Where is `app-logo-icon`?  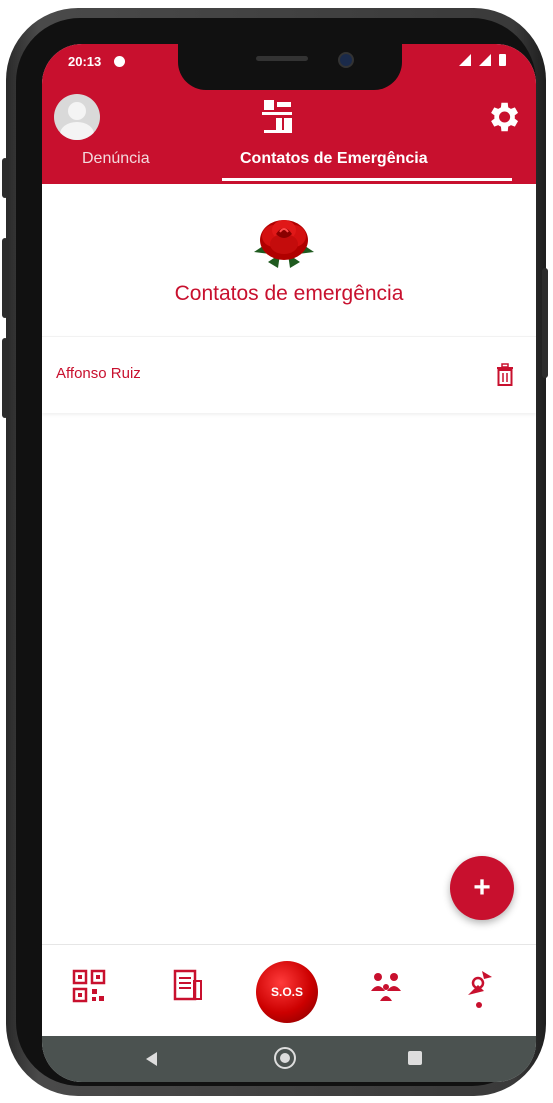 app-logo-icon is located at coordinates (277, 116).